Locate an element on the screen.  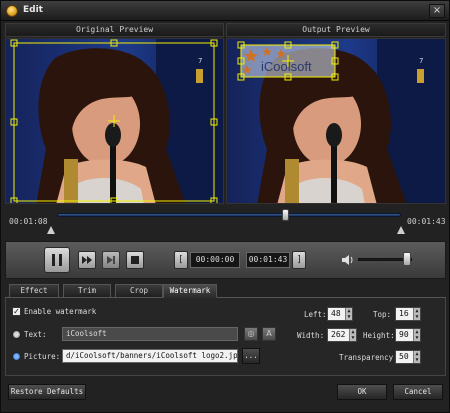
end-time-field: 00:01:43 is located at coordinates (268, 260).